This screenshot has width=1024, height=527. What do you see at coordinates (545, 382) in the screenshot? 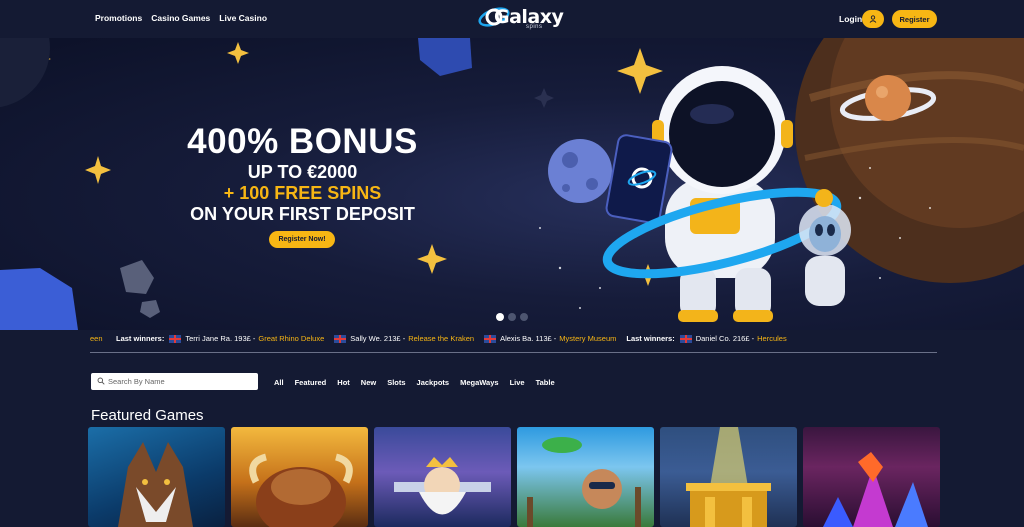
I see `filter-table: Table` at bounding box center [545, 382].